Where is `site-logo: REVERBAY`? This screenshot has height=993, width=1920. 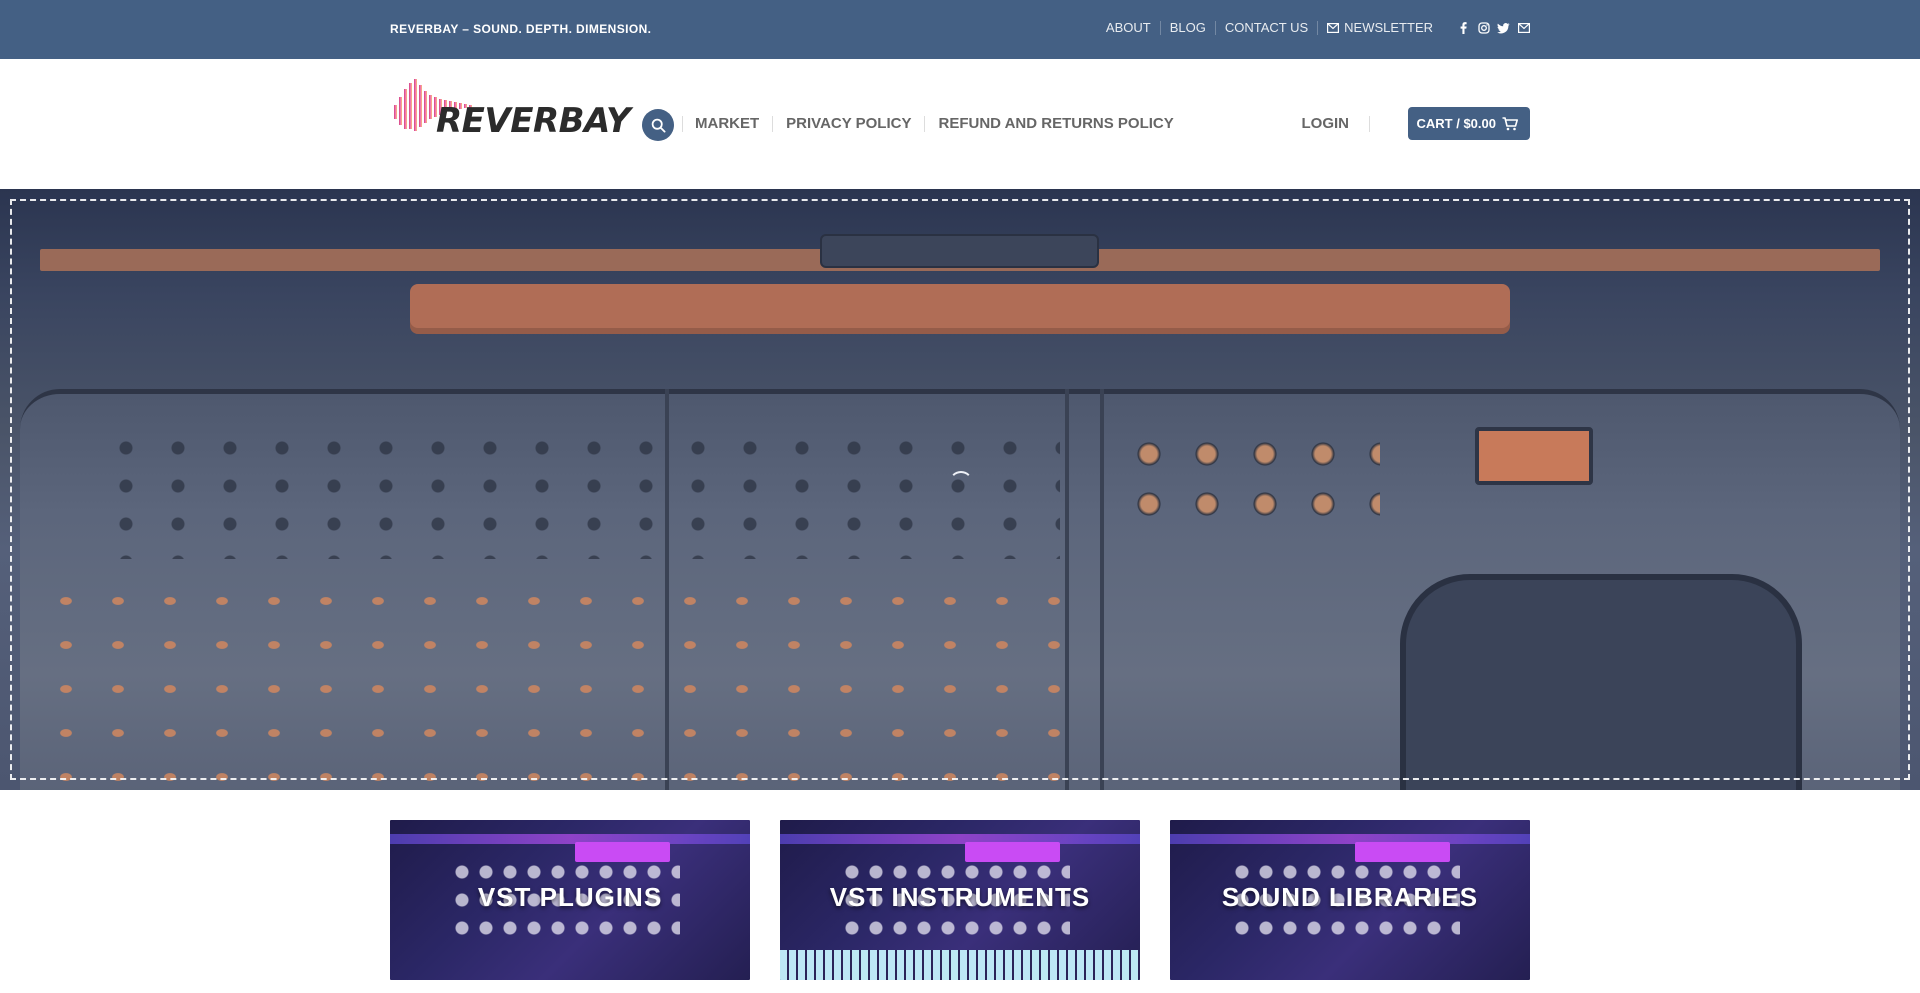 site-logo: REVERBAY is located at coordinates (510, 109).